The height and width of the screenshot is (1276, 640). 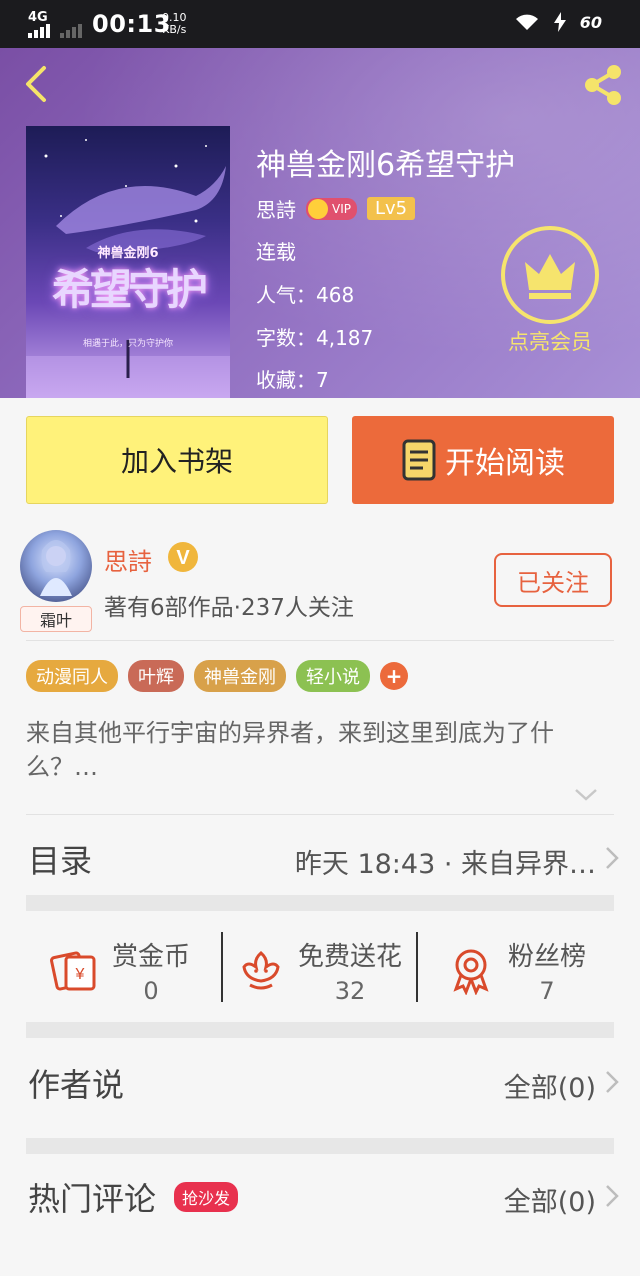 I want to click on tag-0: 动漫同人, so click(x=72, y=676).